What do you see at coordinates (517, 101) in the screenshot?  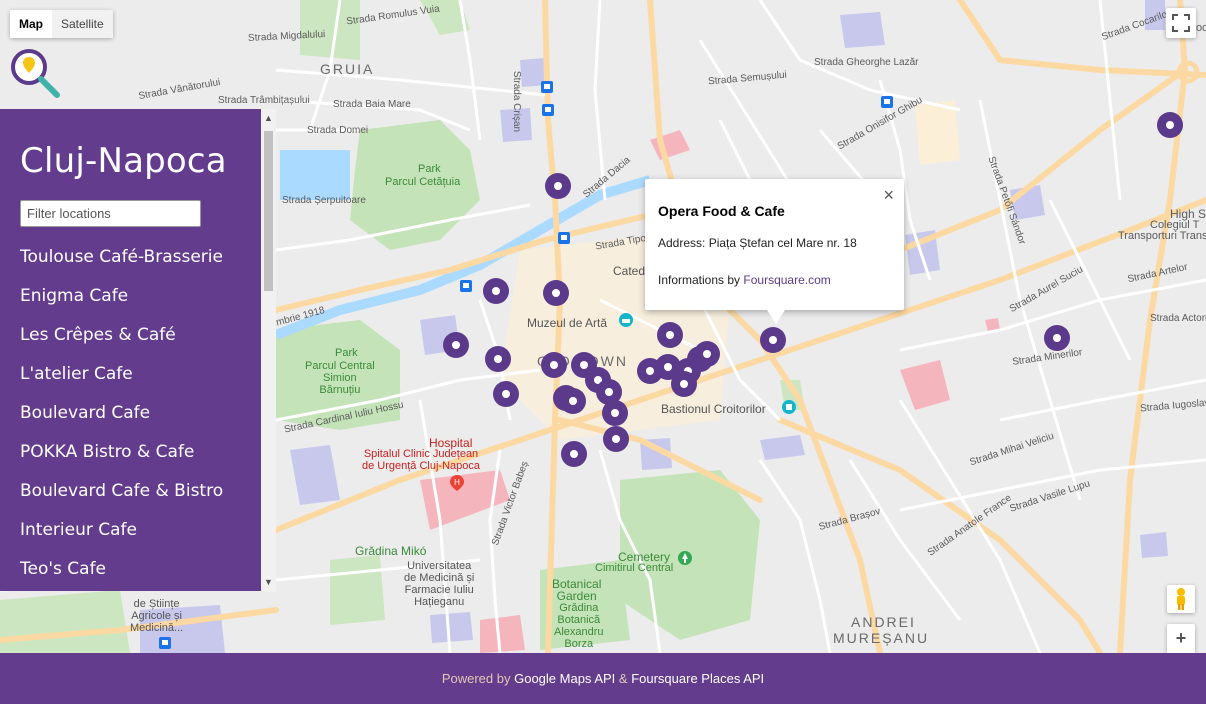 I see `label-strada-crisan: Strada Crișan` at bounding box center [517, 101].